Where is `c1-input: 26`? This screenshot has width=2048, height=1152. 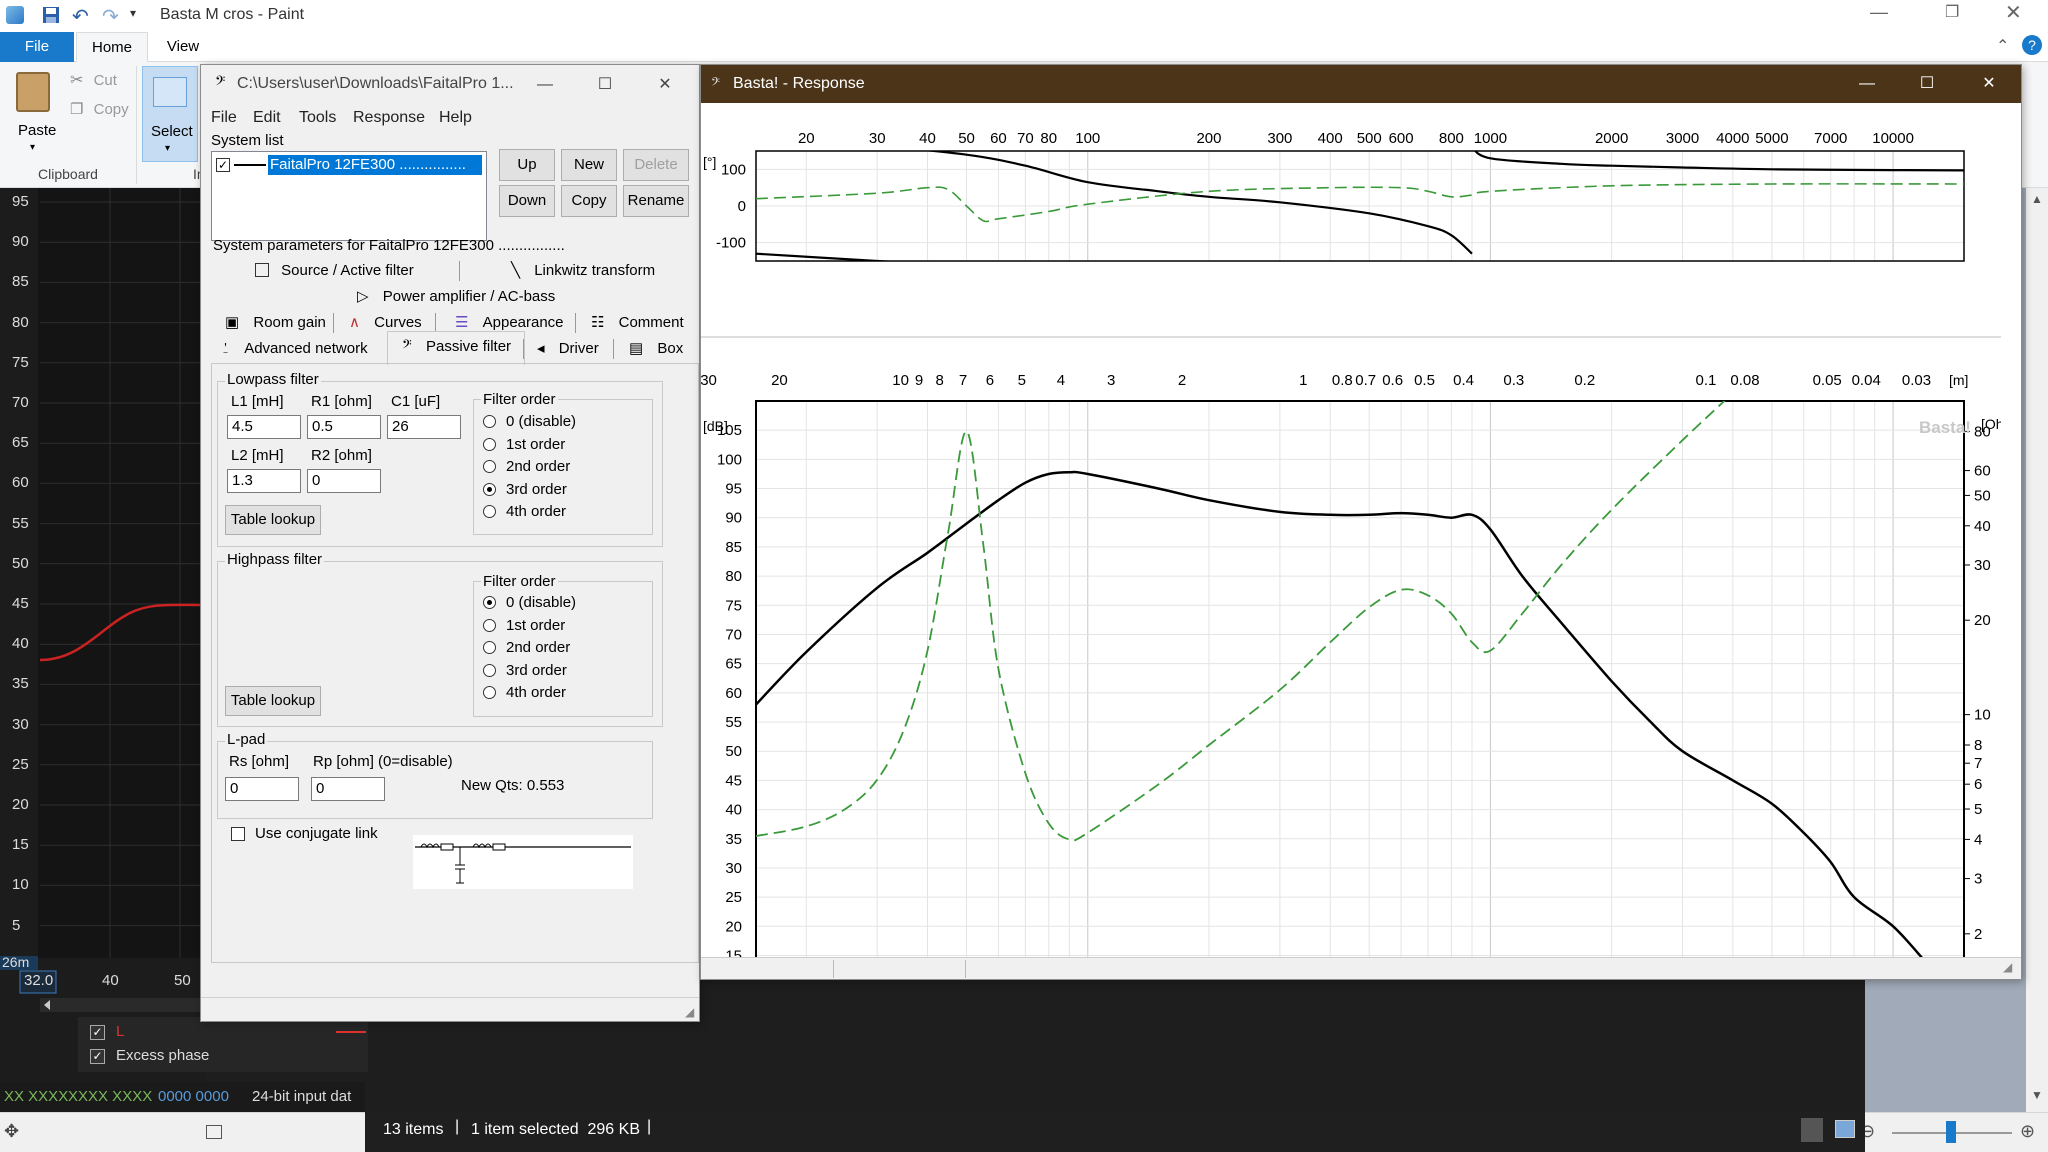 c1-input: 26 is located at coordinates (424, 427).